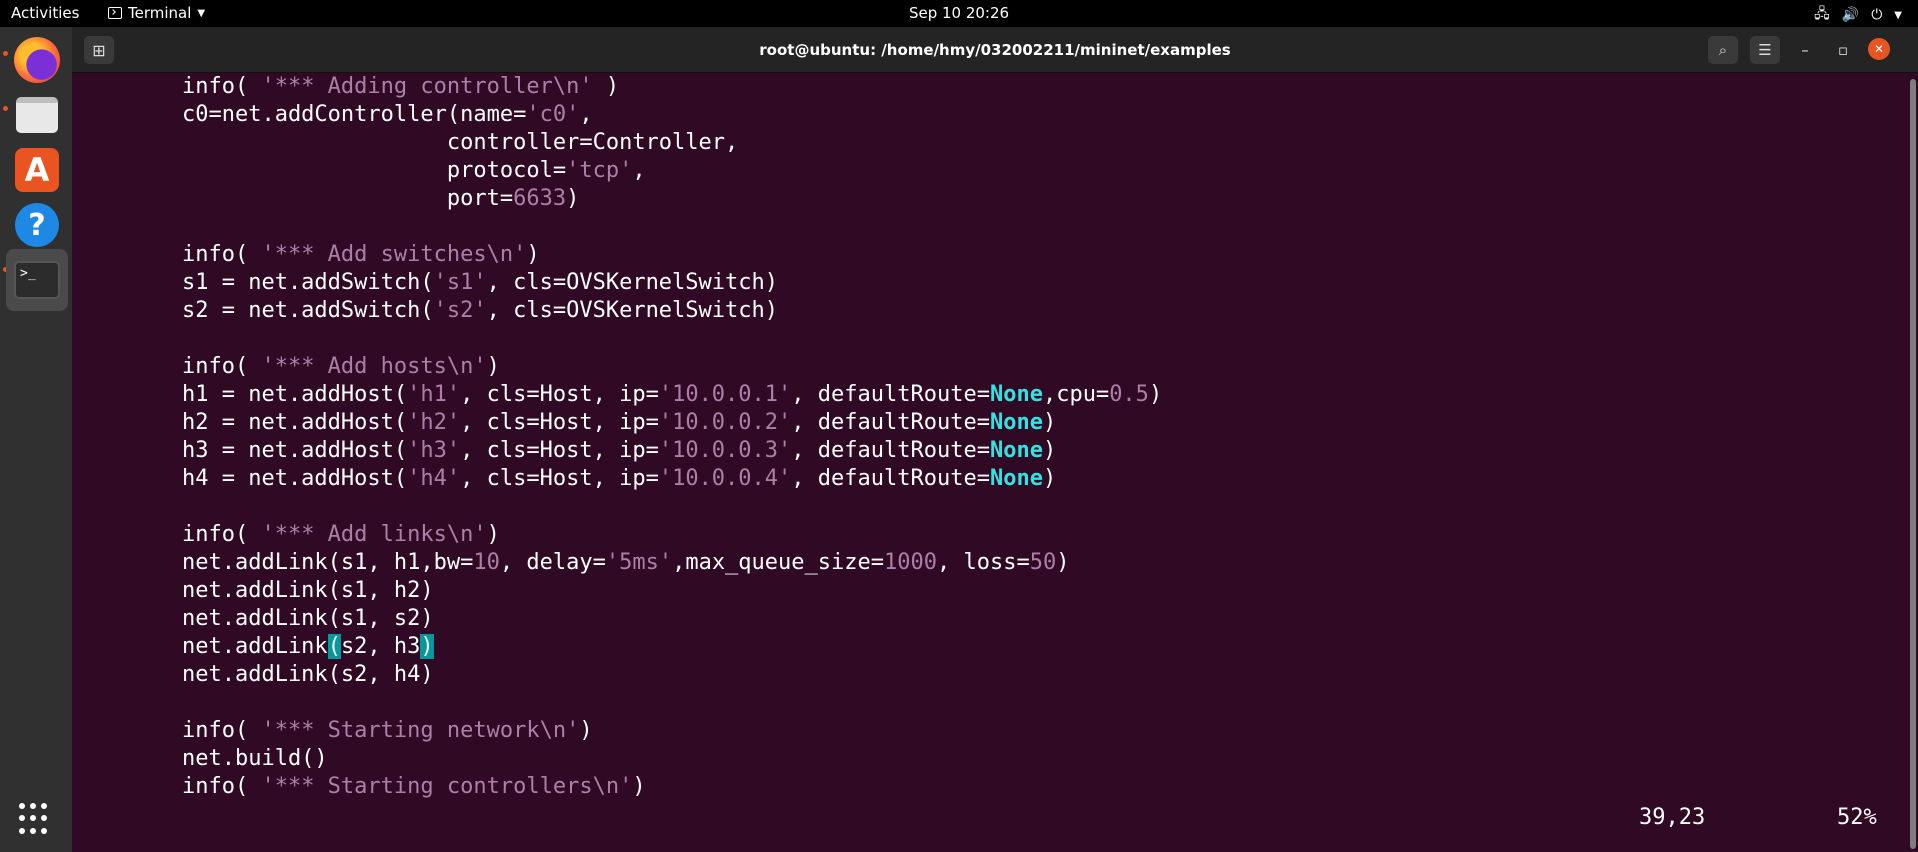  Describe the element at coordinates (281, 674) in the screenshot. I see `code-token: net.addLink(s2, h4)` at that location.